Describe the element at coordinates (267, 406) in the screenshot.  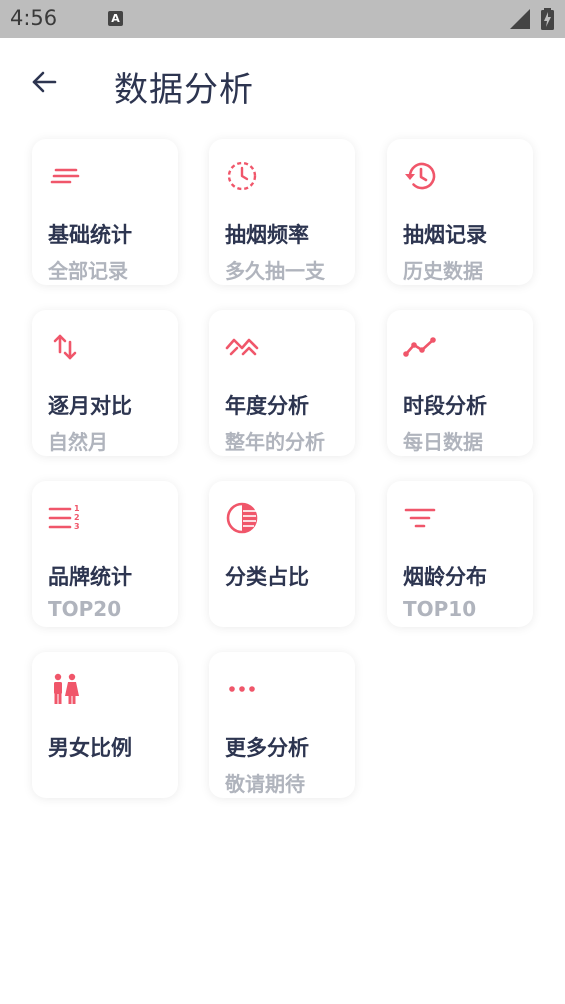
I see `card-label: 年度分析` at that location.